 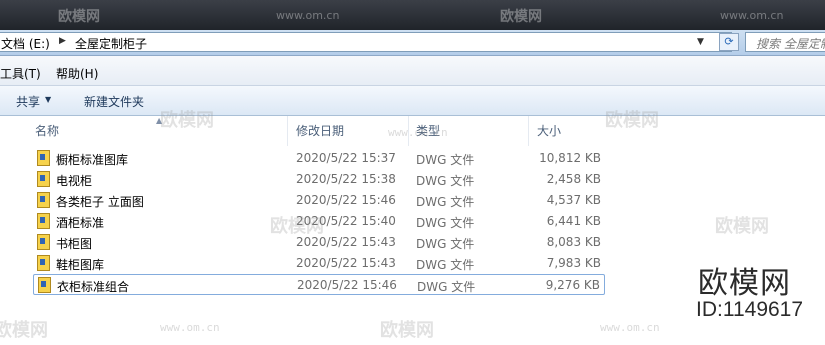 I want to click on file-date: 2020/5/22 15:43, so click(x=346, y=263).